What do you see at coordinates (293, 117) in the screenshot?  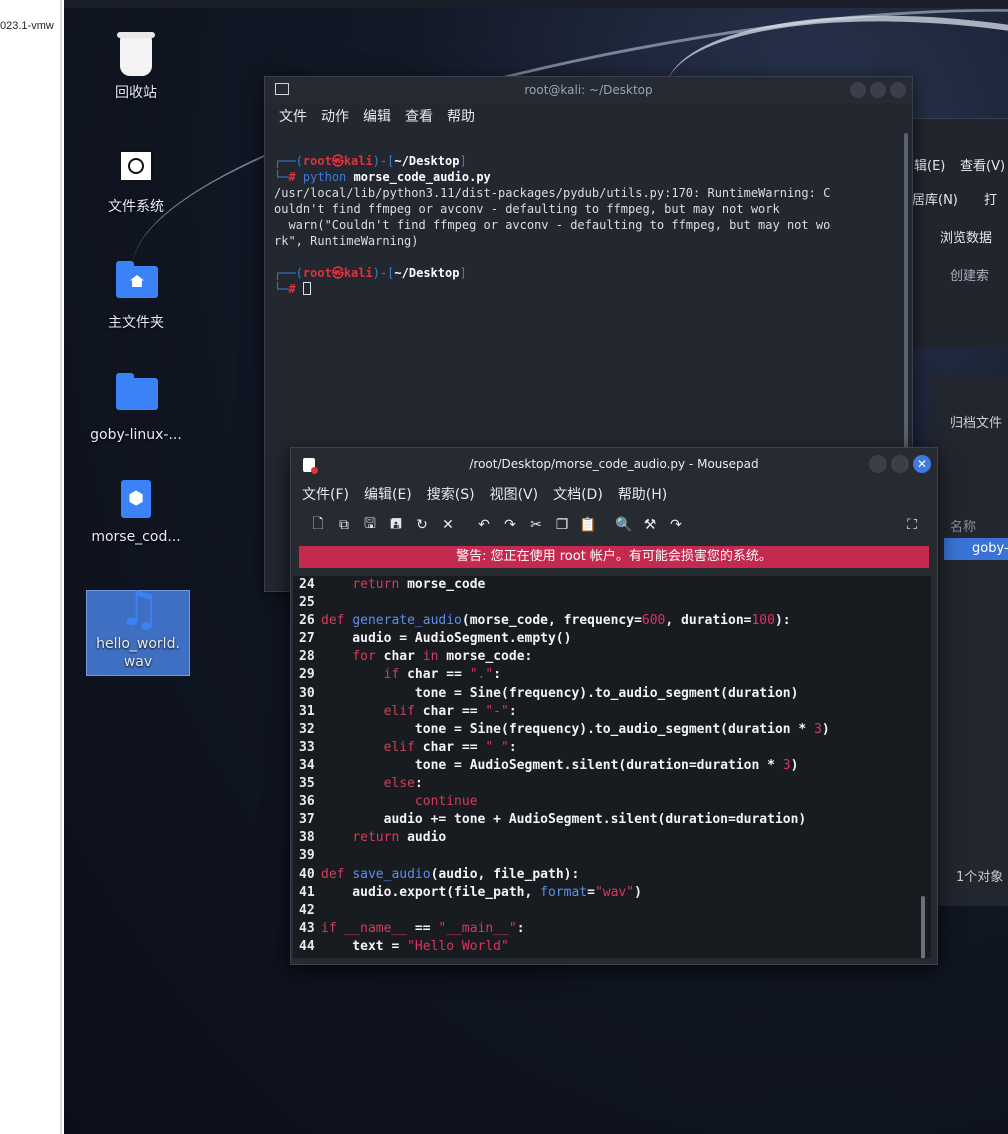 I see `menu-file: 文件` at bounding box center [293, 117].